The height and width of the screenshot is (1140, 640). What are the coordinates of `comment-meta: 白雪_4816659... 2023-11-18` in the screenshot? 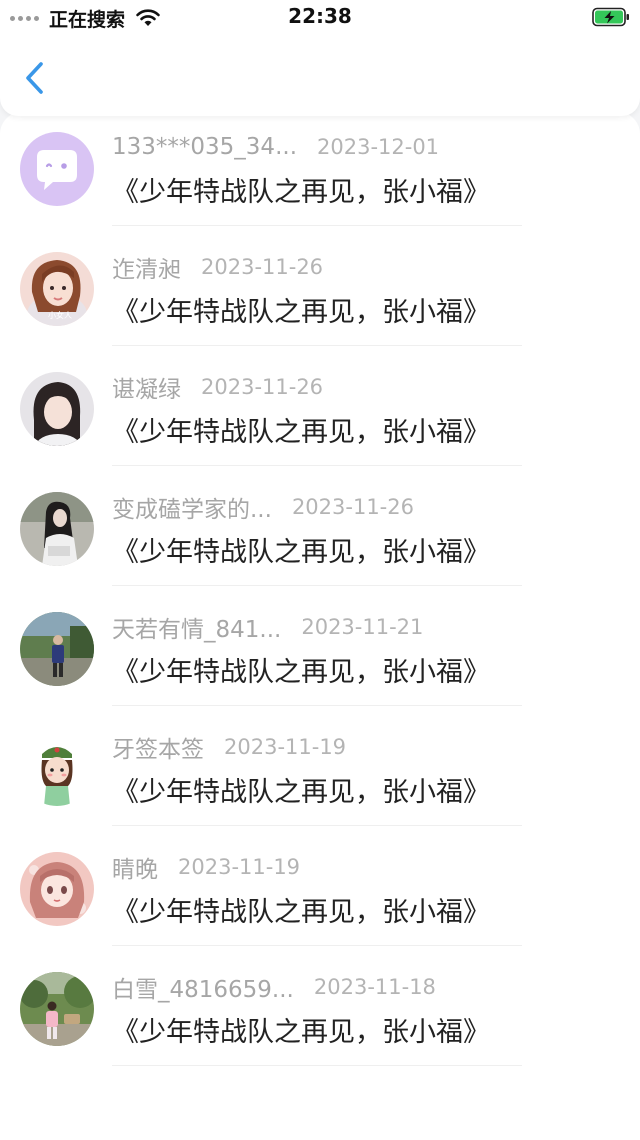 It's located at (274, 987).